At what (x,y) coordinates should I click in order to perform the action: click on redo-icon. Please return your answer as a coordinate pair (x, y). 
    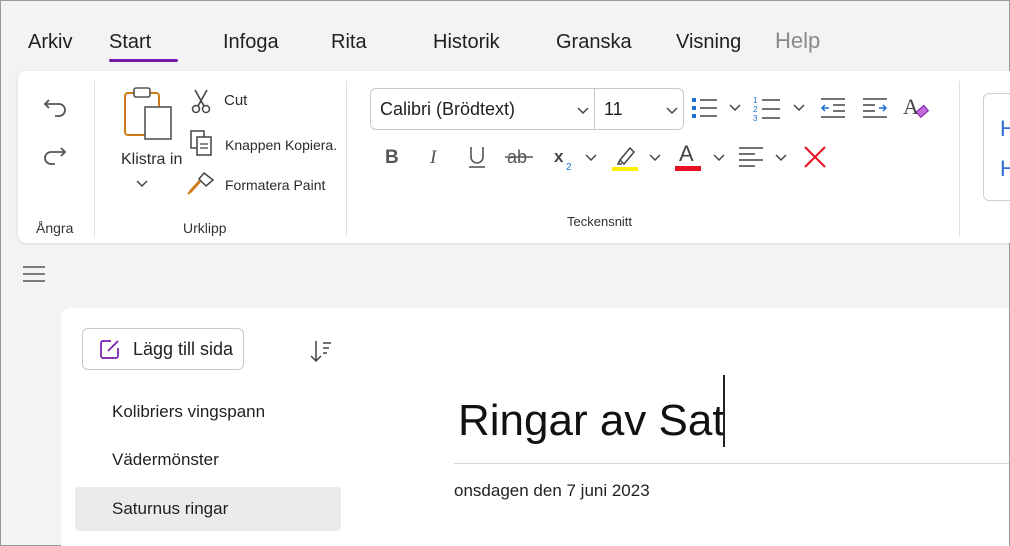
    Looking at the image, I should click on (55, 152).